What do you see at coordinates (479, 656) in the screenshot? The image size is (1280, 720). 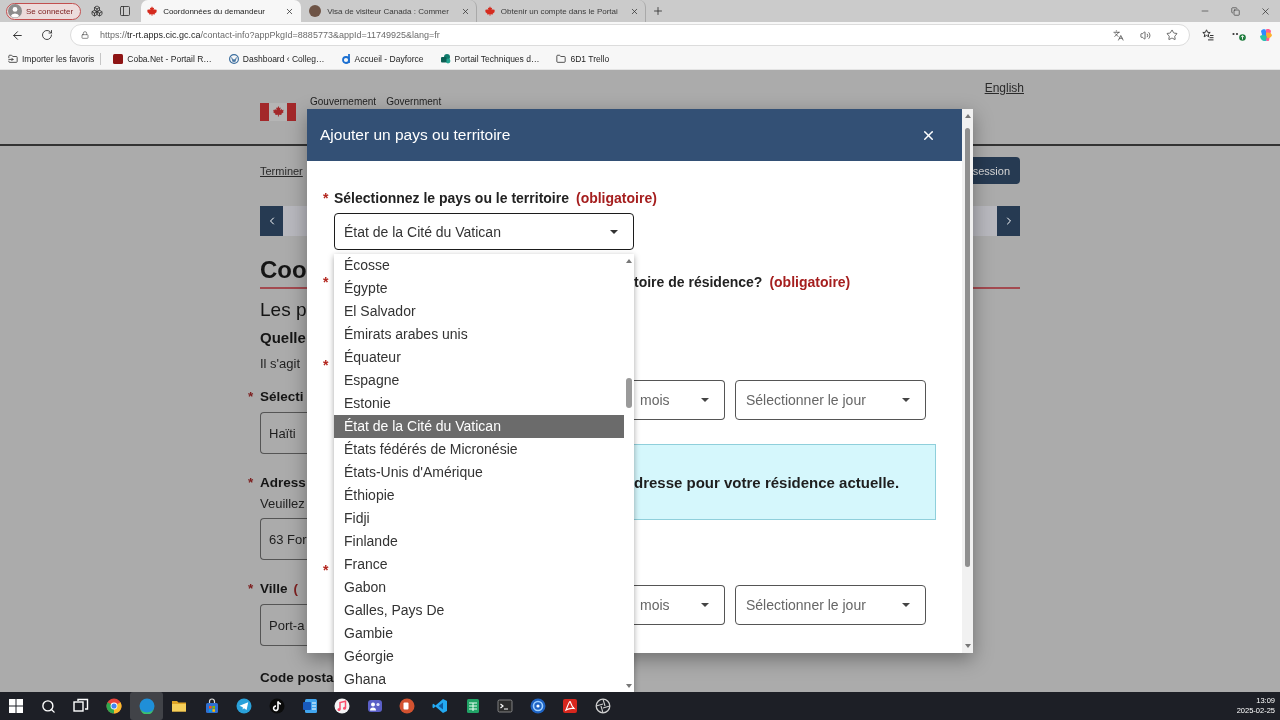 I see `dropdown-option: Géorgie` at bounding box center [479, 656].